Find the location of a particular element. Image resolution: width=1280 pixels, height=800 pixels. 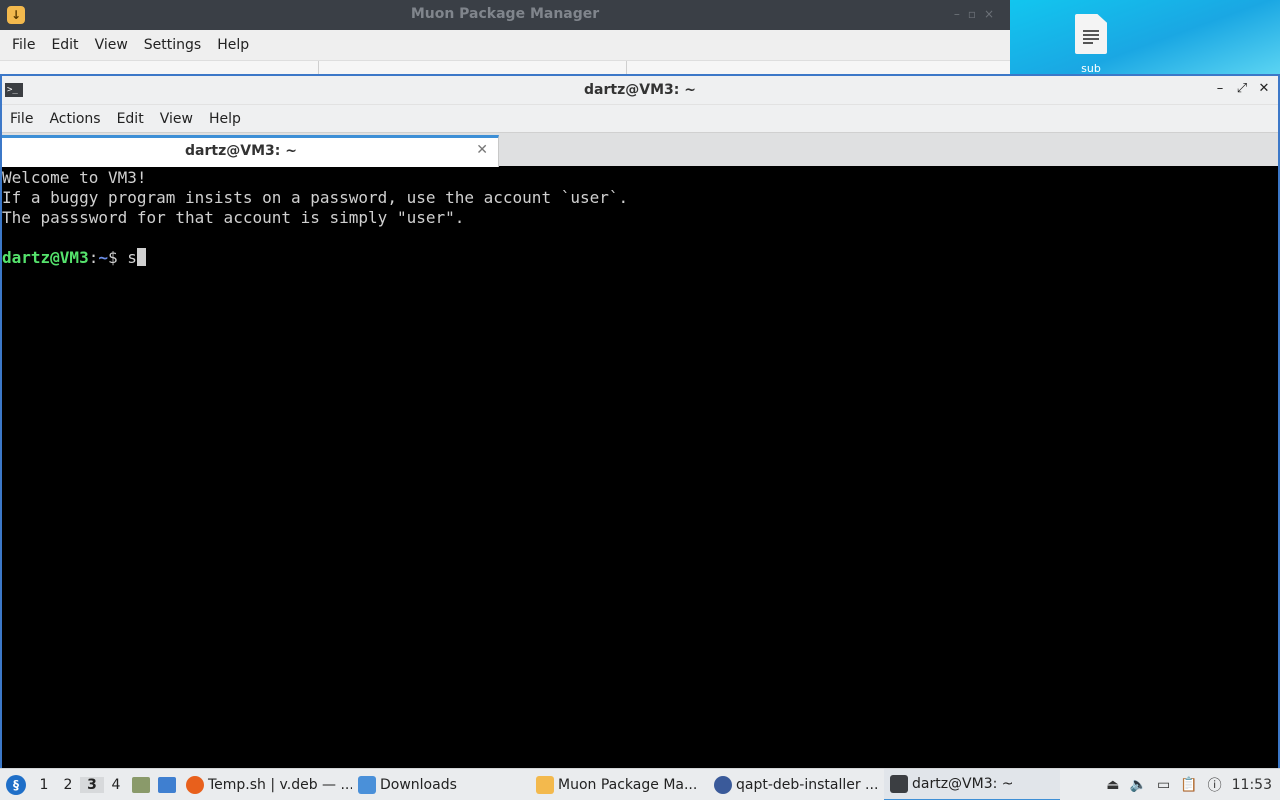

terminal-menubar: File Actions Edit View Help is located at coordinates (640, 118).